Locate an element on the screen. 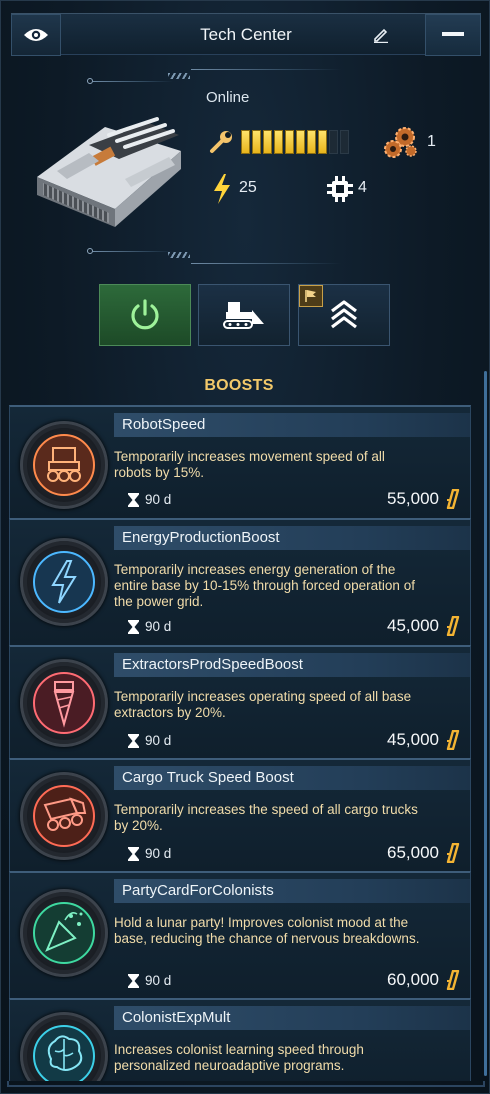 This screenshot has height=1094, width=490. window-title: Tech Center is located at coordinates (246, 34).